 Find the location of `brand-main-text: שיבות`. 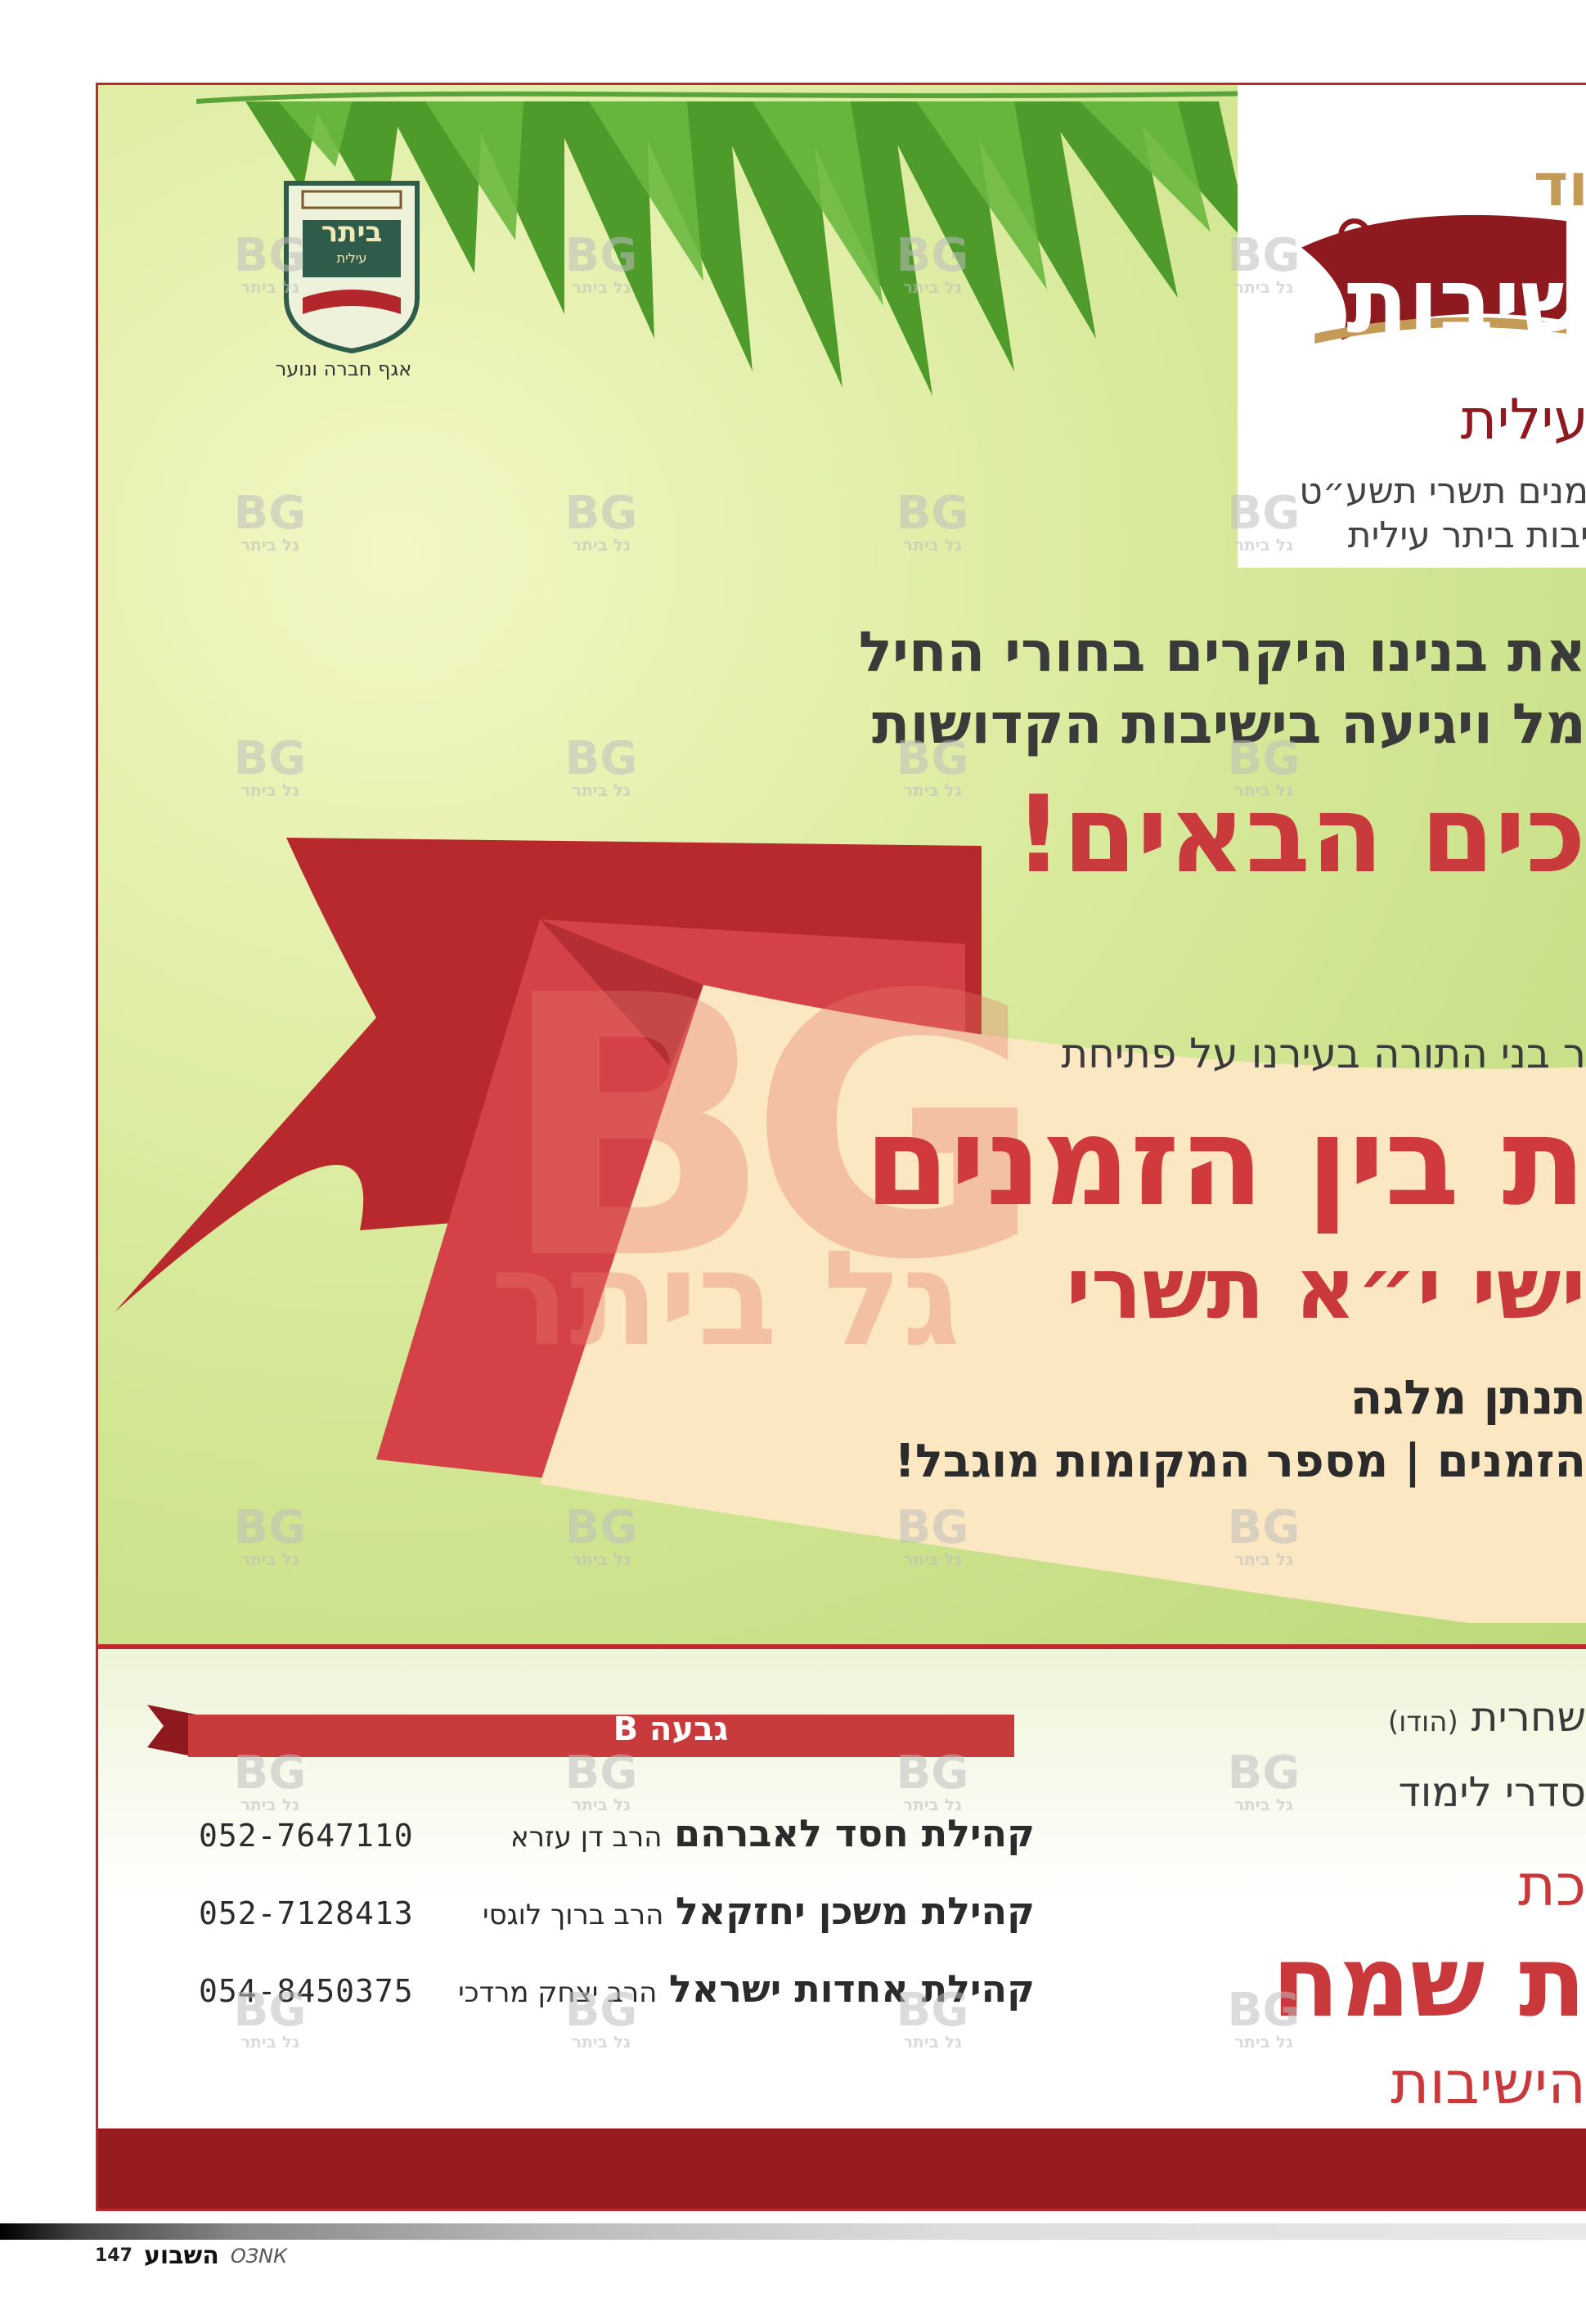

brand-main-text: שיבות is located at coordinates (1466, 301).